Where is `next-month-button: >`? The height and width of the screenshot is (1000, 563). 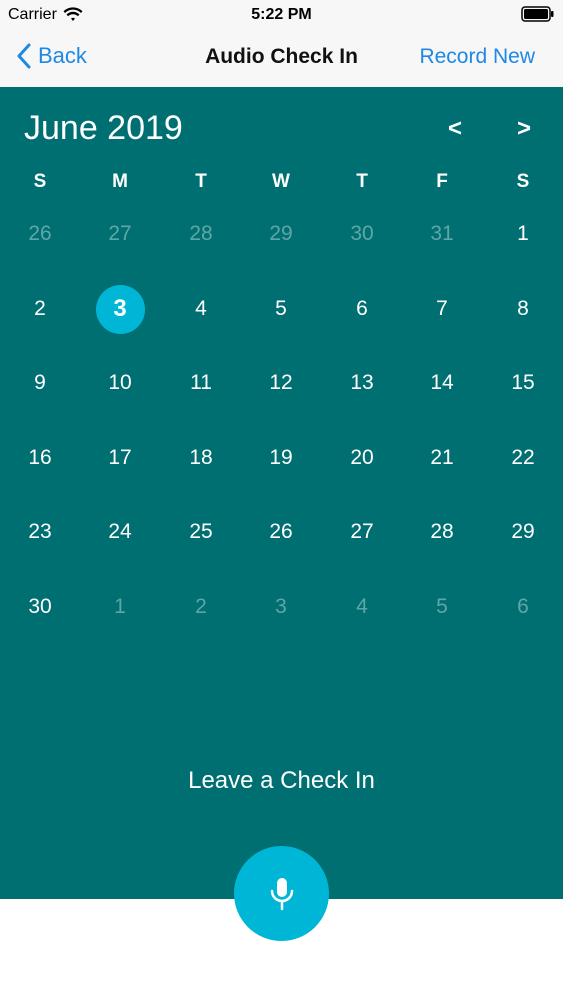
next-month-button: > is located at coordinates (524, 129).